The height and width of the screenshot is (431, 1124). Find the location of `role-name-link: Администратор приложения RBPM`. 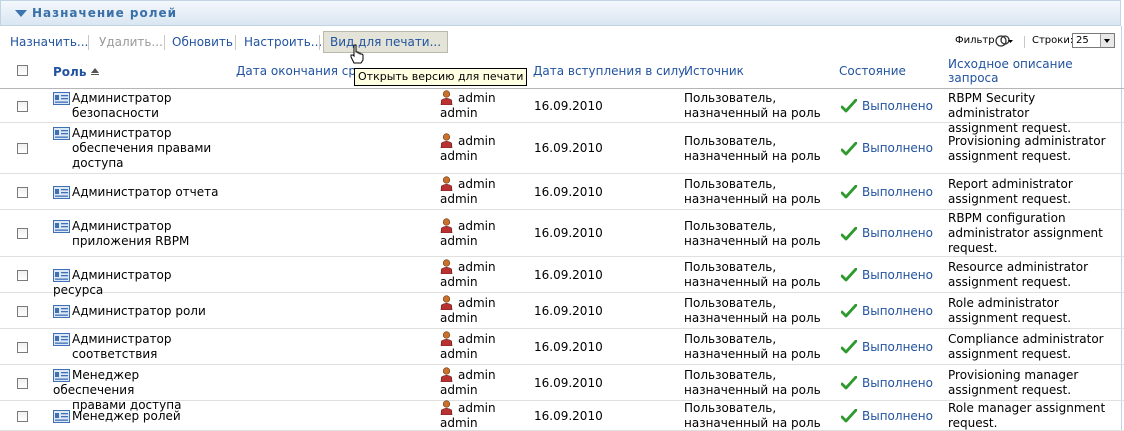

role-name-link: Администратор приложения RBPM is located at coordinates (138, 234).